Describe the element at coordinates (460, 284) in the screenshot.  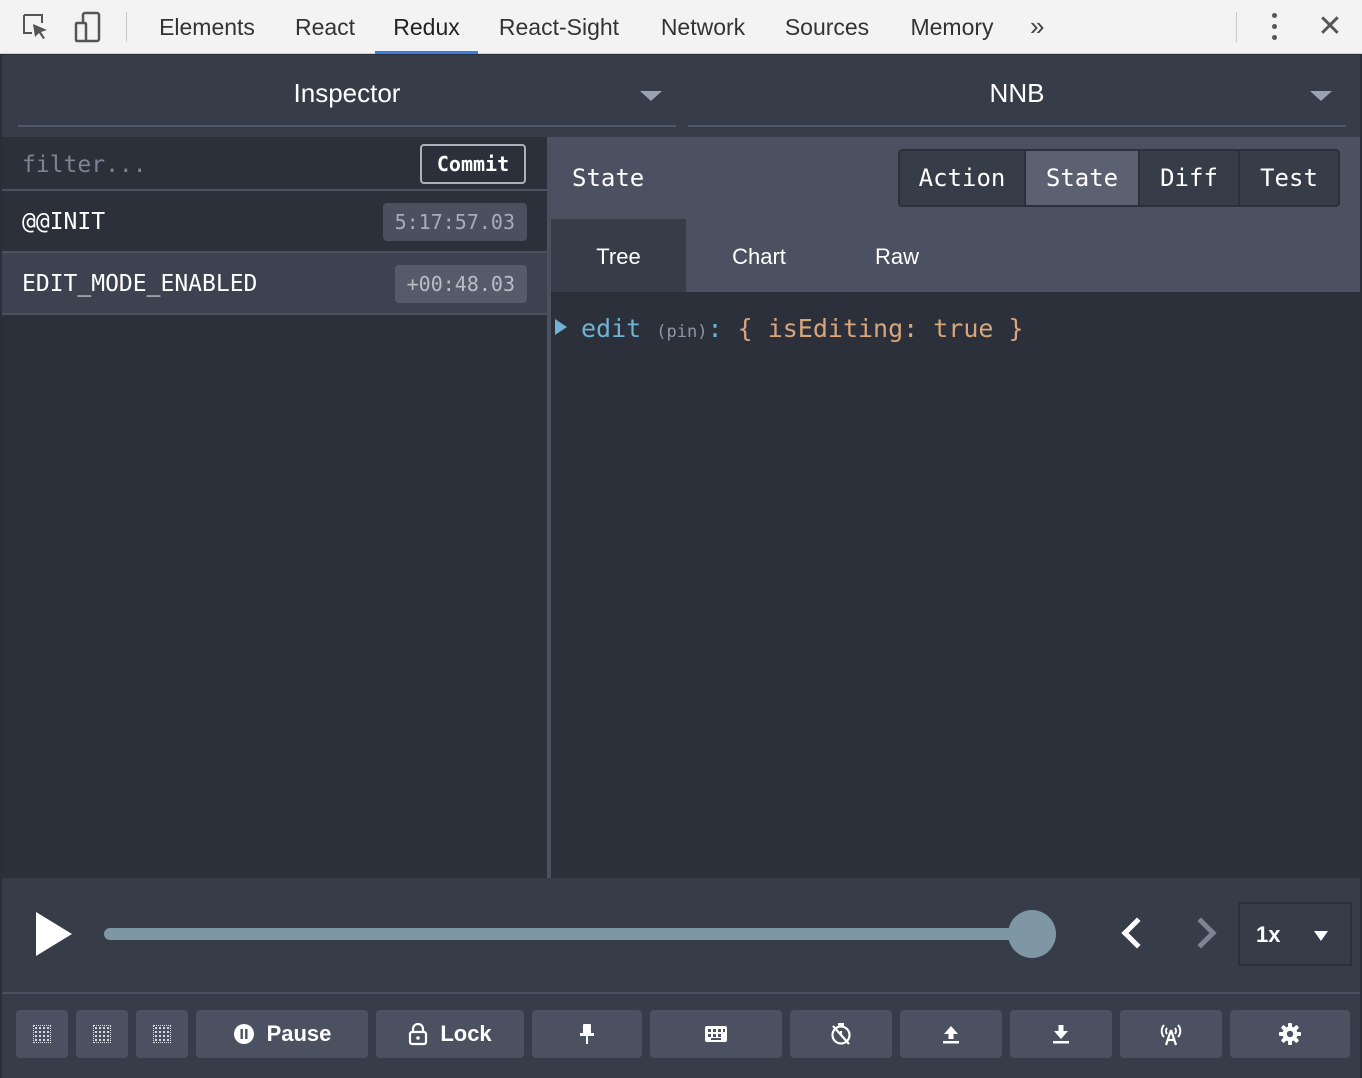
I see `action-timestamp: +00:48.03` at that location.